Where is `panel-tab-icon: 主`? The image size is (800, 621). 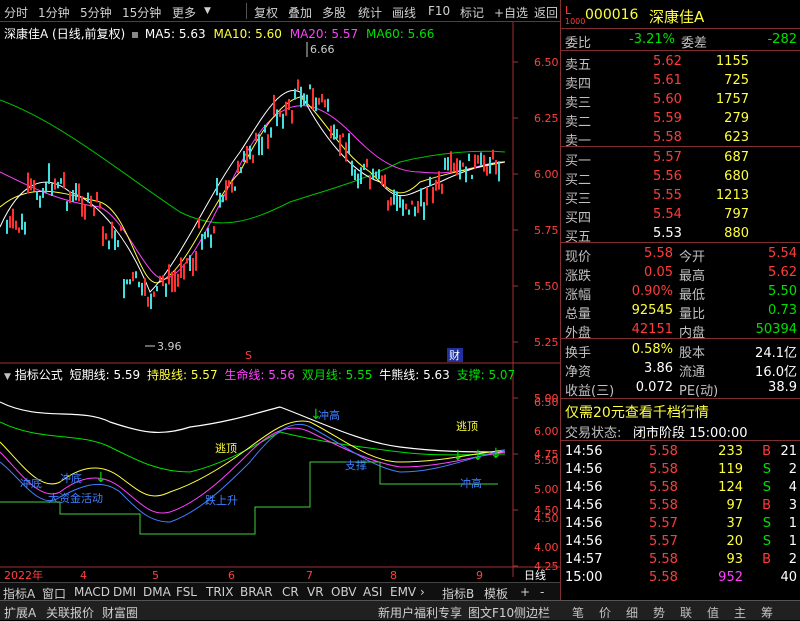
panel-tab-icon: 主 is located at coordinates (740, 612).